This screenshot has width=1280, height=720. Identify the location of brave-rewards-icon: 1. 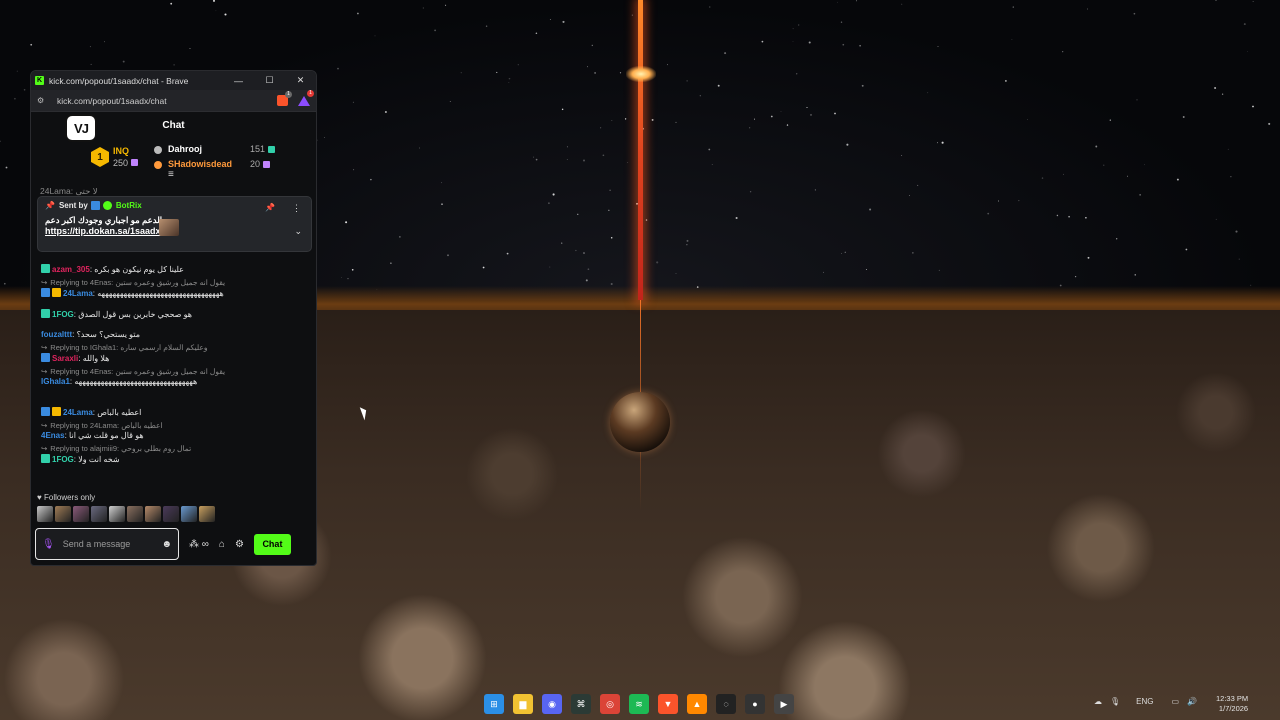
(306, 97).